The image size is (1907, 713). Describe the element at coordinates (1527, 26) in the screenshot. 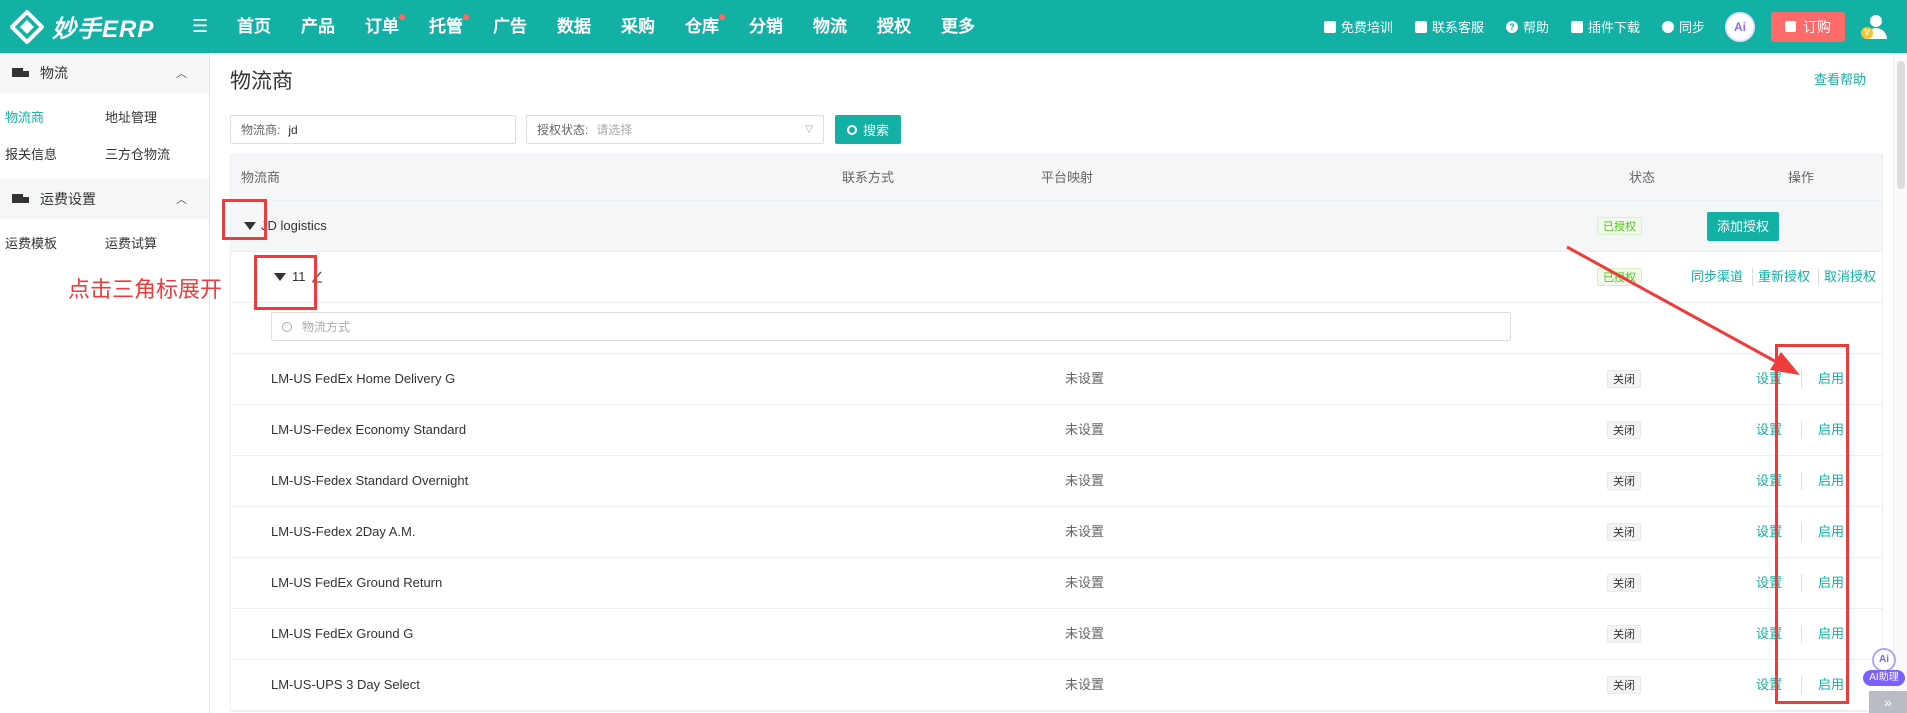

I see `help-link: ? 帮助` at that location.